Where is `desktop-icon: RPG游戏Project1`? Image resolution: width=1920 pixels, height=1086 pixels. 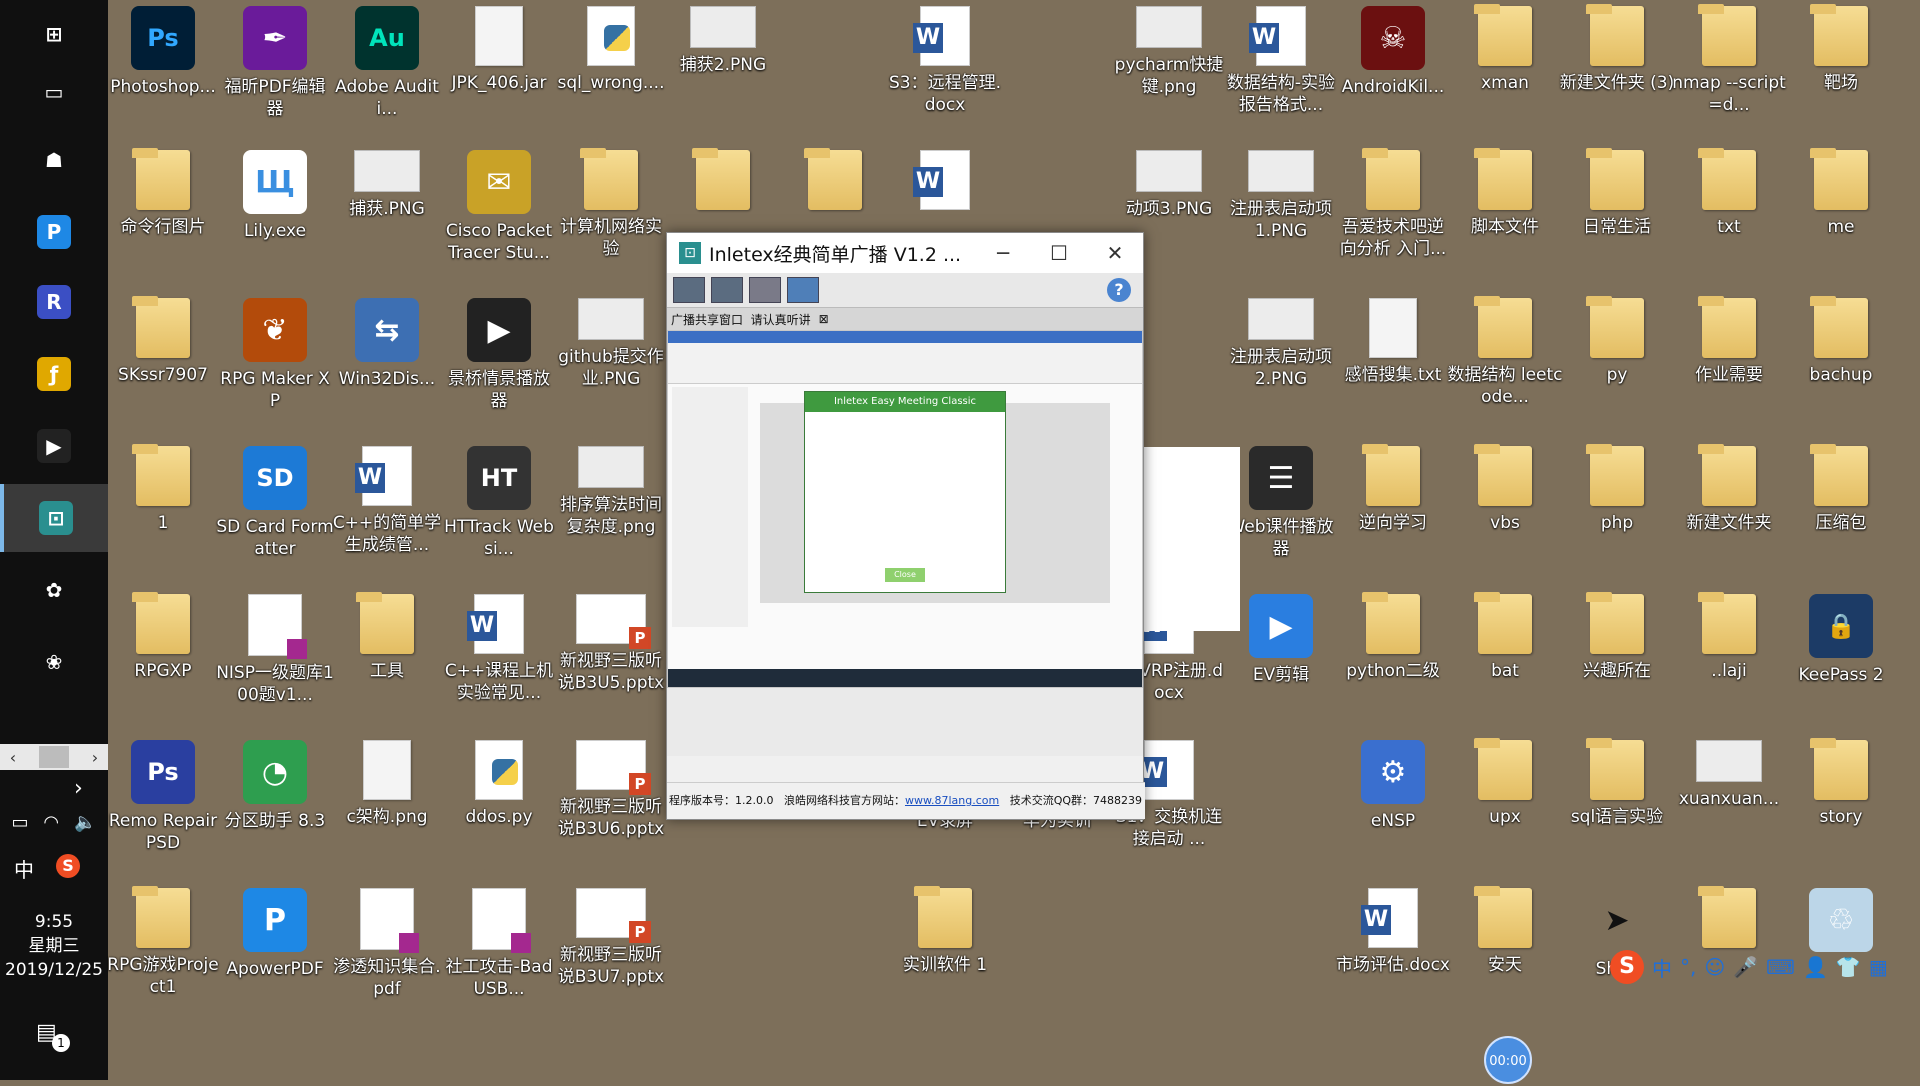 desktop-icon: RPG游戏Project1 is located at coordinates (163, 942).